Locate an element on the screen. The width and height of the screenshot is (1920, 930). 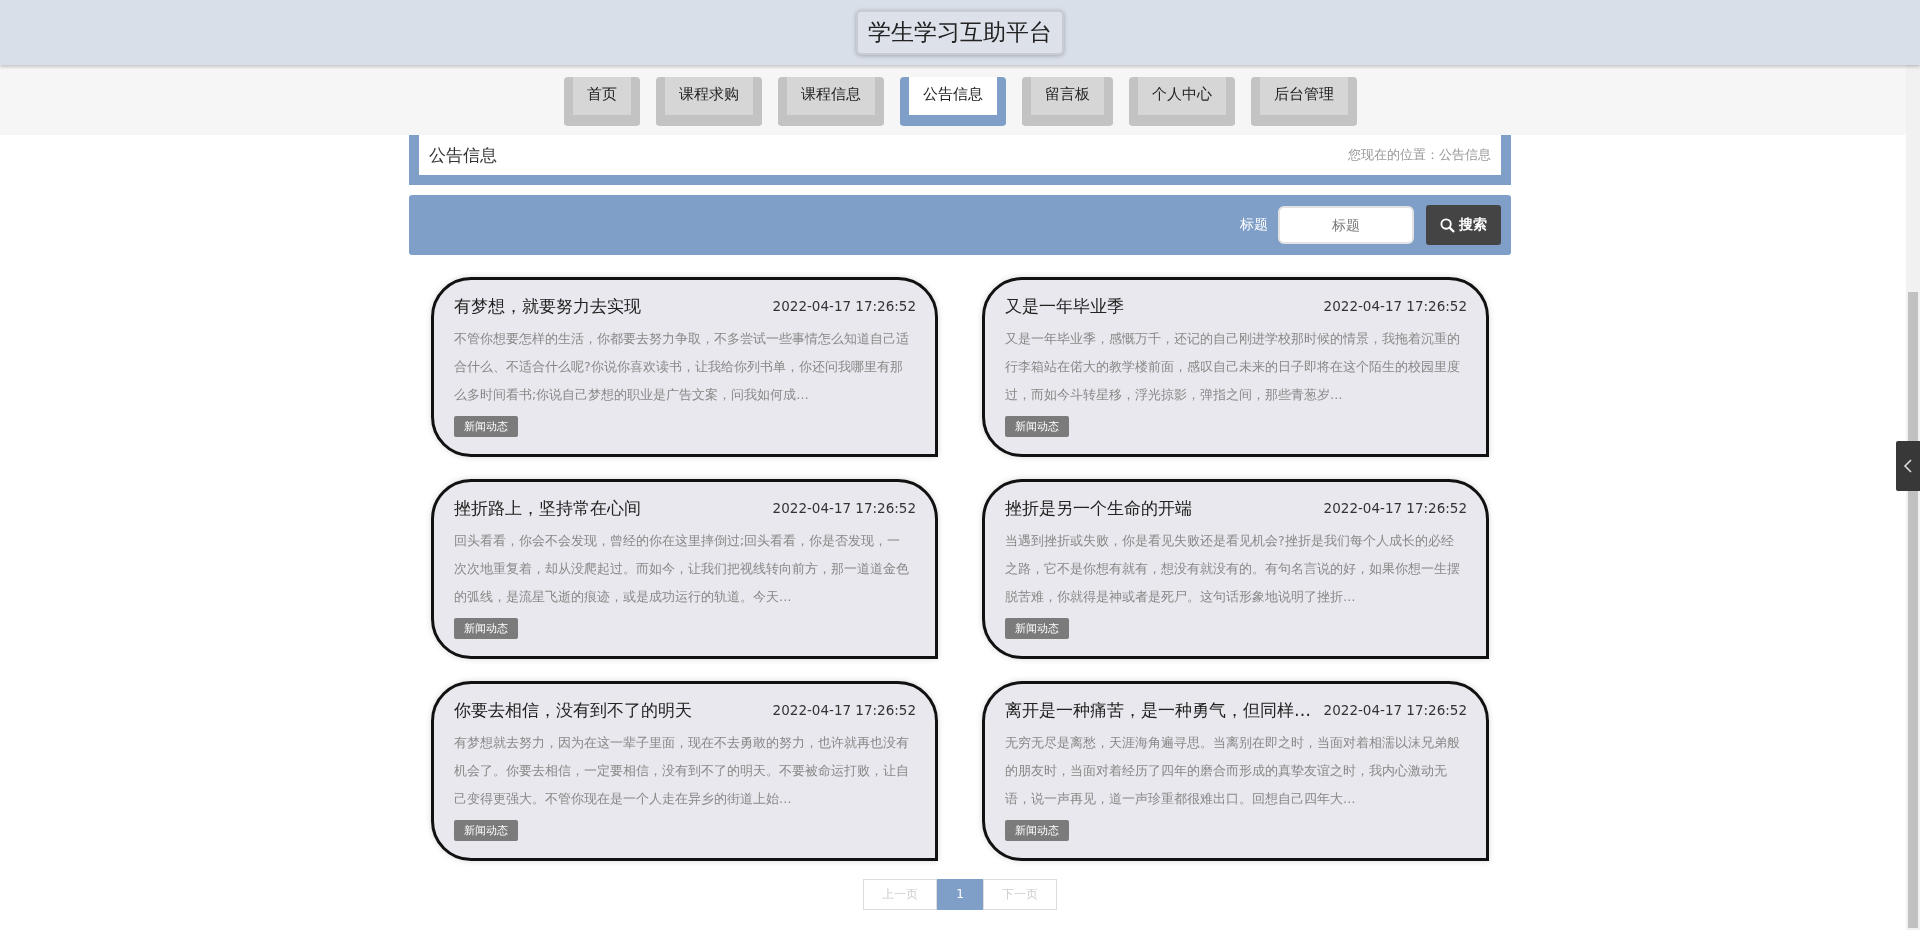
nav-tab: 首页 is located at coordinates (601, 101).